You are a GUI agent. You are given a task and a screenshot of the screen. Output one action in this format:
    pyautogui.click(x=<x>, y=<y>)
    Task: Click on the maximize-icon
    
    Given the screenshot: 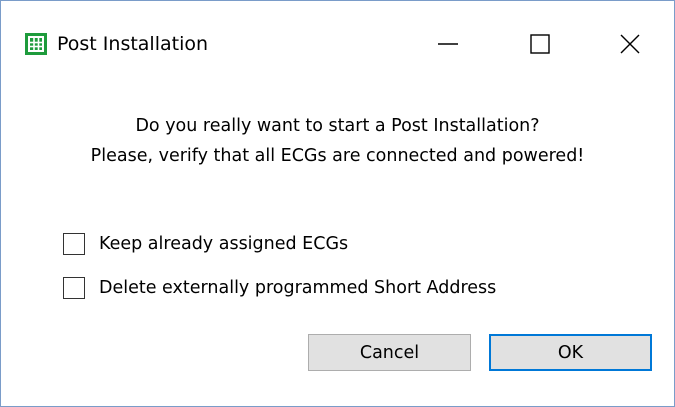 What is the action you would take?
    pyautogui.click(x=540, y=44)
    